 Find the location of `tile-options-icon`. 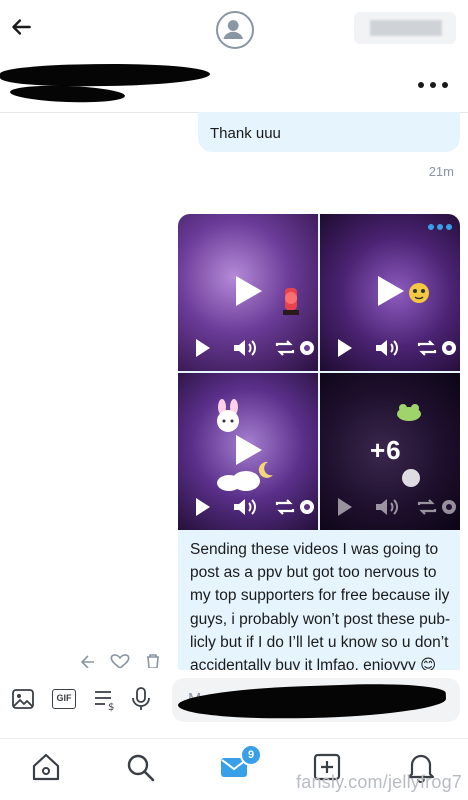

tile-options-icon is located at coordinates (440, 227).